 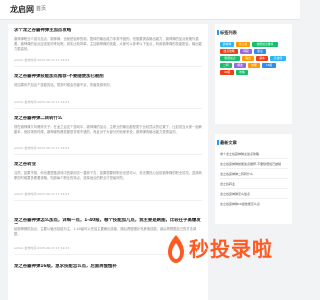 I want to click on watermark-logo: 秒投录啦, so click(x=230, y=250).